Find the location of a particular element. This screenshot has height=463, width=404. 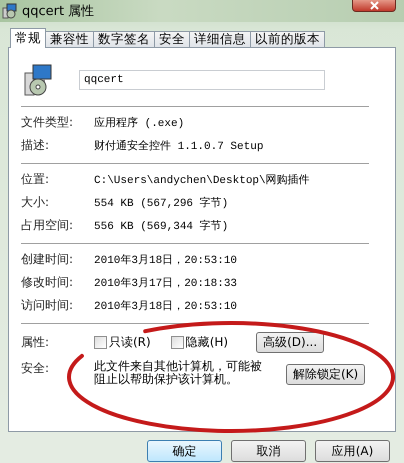

dialog-button: 应用(A) is located at coordinates (352, 451).